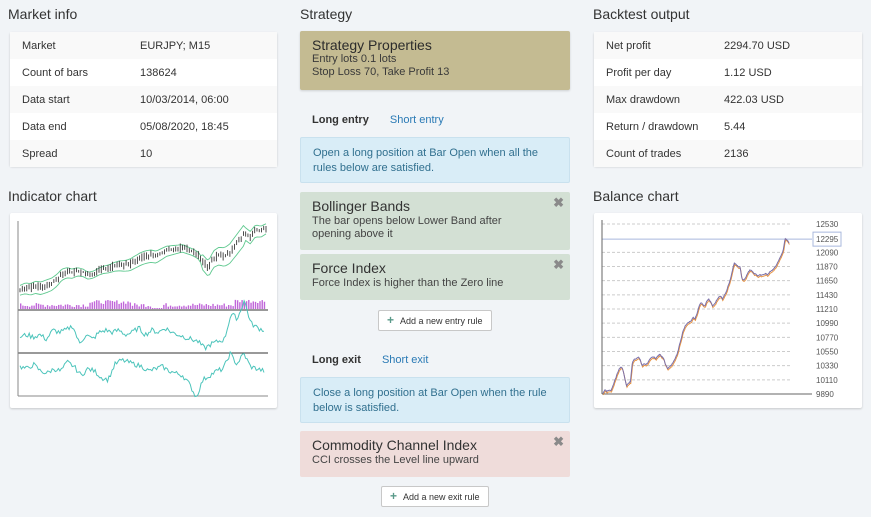  I want to click on table-row: Data start 10/03/2014, 06:00, so click(143, 99).